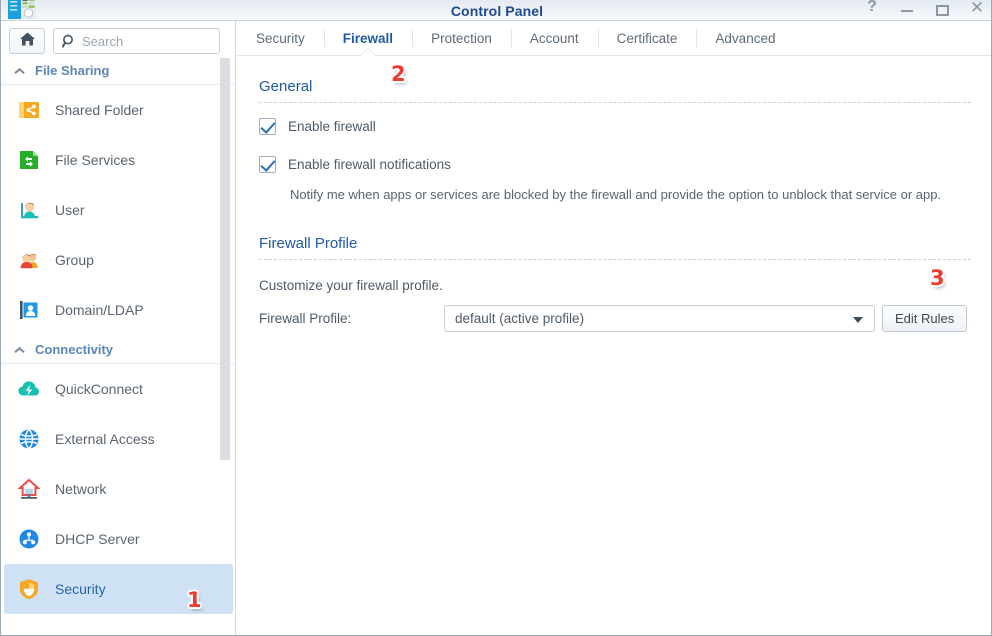 This screenshot has height=636, width=992. Describe the element at coordinates (907, 11) in the screenshot. I see `minimize-button` at that location.